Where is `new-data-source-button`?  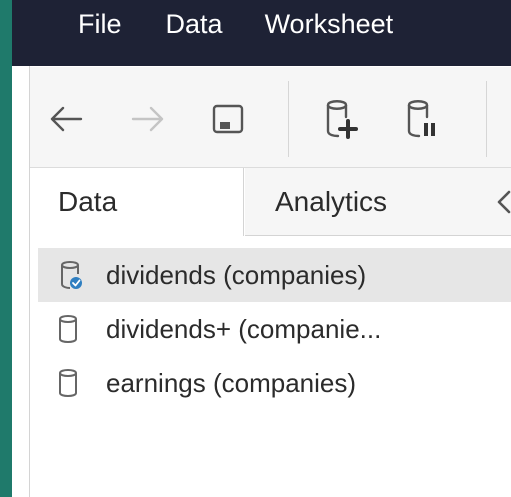 new-data-source-button is located at coordinates (342, 119).